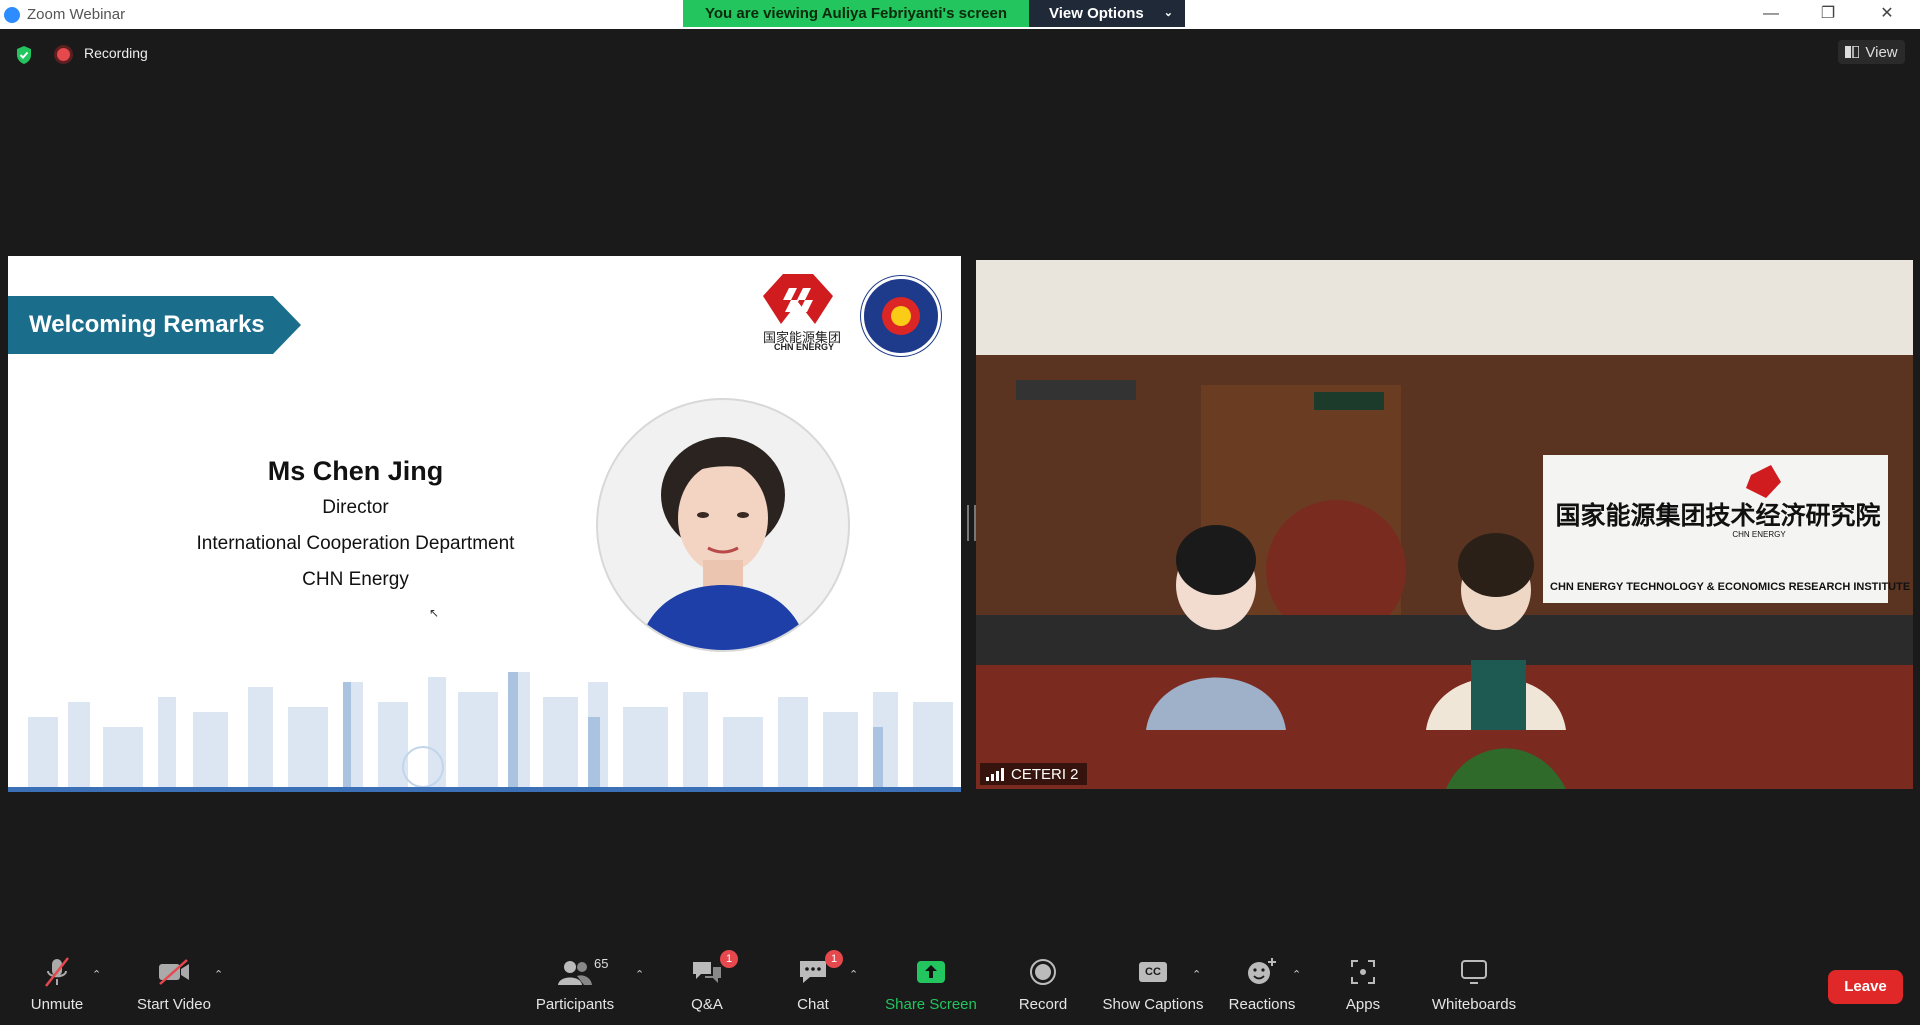 Image resolution: width=1920 pixels, height=1025 pixels. What do you see at coordinates (834, 959) in the screenshot?
I see `chat-badge: 1` at bounding box center [834, 959].